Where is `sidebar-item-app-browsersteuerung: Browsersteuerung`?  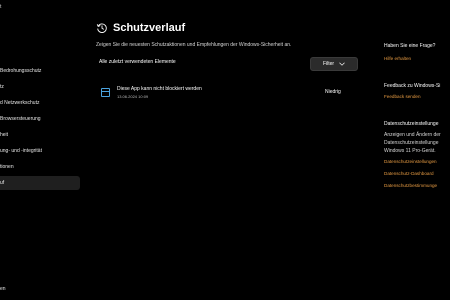 sidebar-item-app-browsersteuerung: Browsersteuerung is located at coordinates (40, 119).